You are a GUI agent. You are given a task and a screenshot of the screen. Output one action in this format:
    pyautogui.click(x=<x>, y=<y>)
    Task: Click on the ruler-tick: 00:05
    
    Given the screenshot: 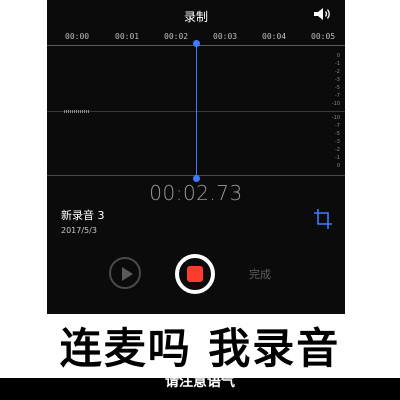 What is the action you would take?
    pyautogui.click(x=323, y=36)
    